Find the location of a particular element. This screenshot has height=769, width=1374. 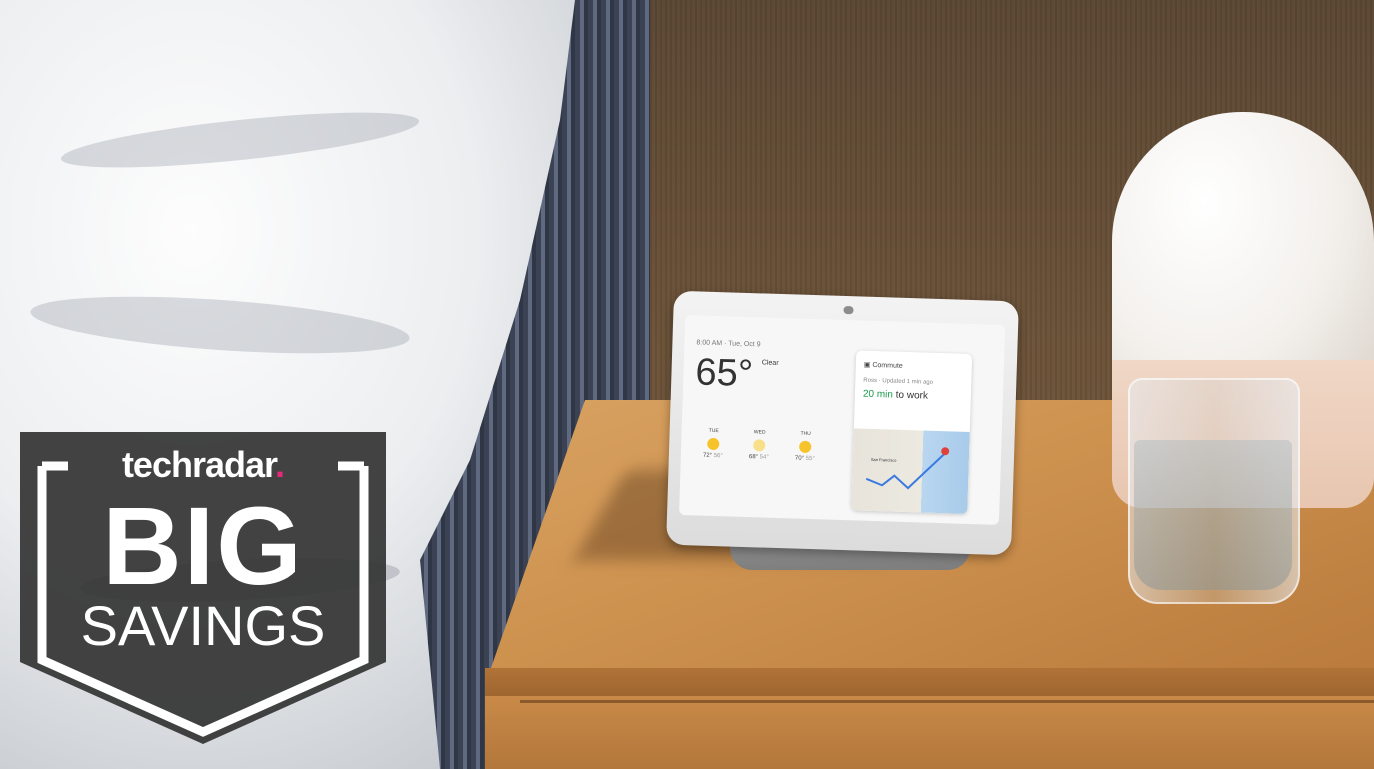

commute-eta: 20 min to work is located at coordinates (895, 395).